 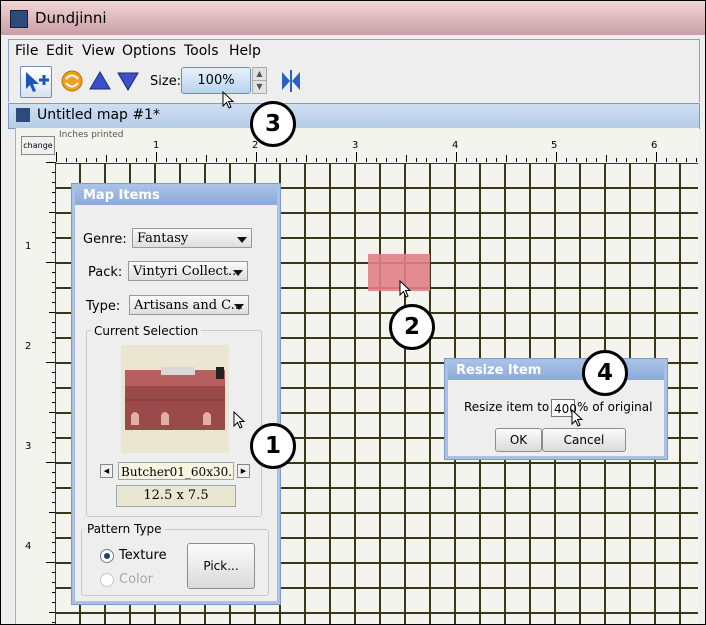 I want to click on texture-label: Texture, so click(x=143, y=555).